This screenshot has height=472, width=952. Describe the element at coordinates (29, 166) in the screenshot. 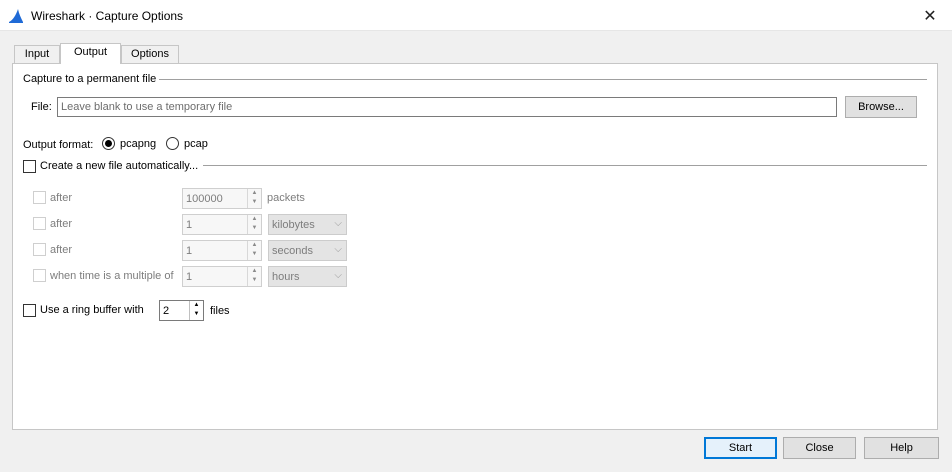

I see `auto-new-file-checkbox` at that location.